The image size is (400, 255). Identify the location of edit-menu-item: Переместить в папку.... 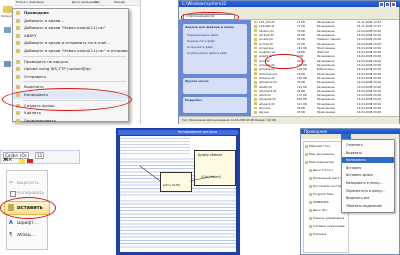
(368, 191).